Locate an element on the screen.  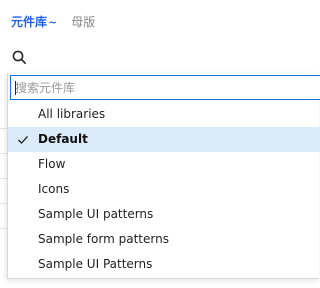
library-option-flow: Flow is located at coordinates (164, 164).